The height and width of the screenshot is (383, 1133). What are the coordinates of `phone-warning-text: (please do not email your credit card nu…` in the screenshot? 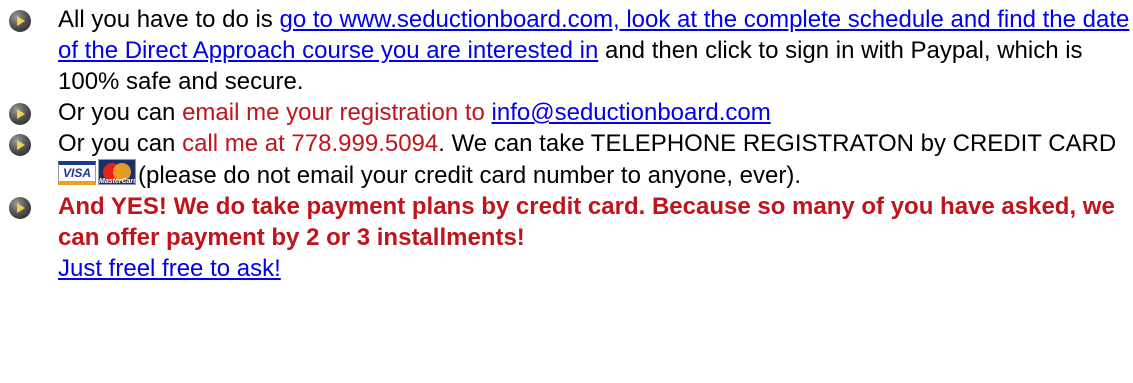 It's located at (470, 175).